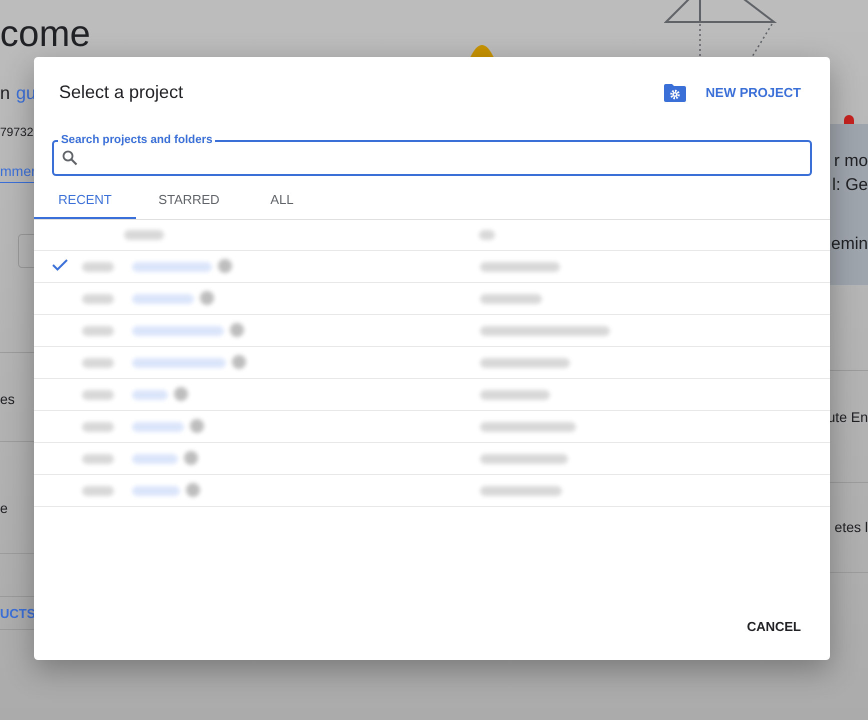 The width and height of the screenshot is (868, 720). Describe the element at coordinates (121, 92) in the screenshot. I see `dialog-title: Select a project` at that location.